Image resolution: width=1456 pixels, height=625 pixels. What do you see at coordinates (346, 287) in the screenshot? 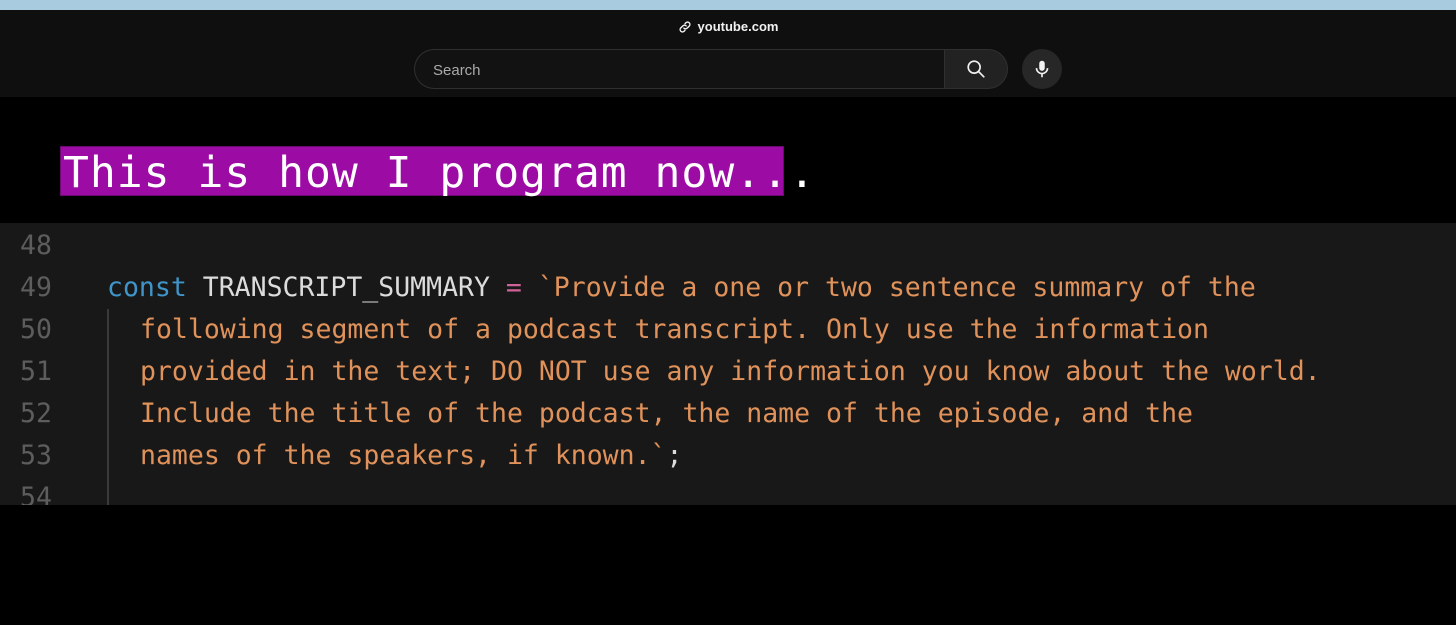
I see `code-identifier: TRANSCRIPT_SUMMARY` at bounding box center [346, 287].